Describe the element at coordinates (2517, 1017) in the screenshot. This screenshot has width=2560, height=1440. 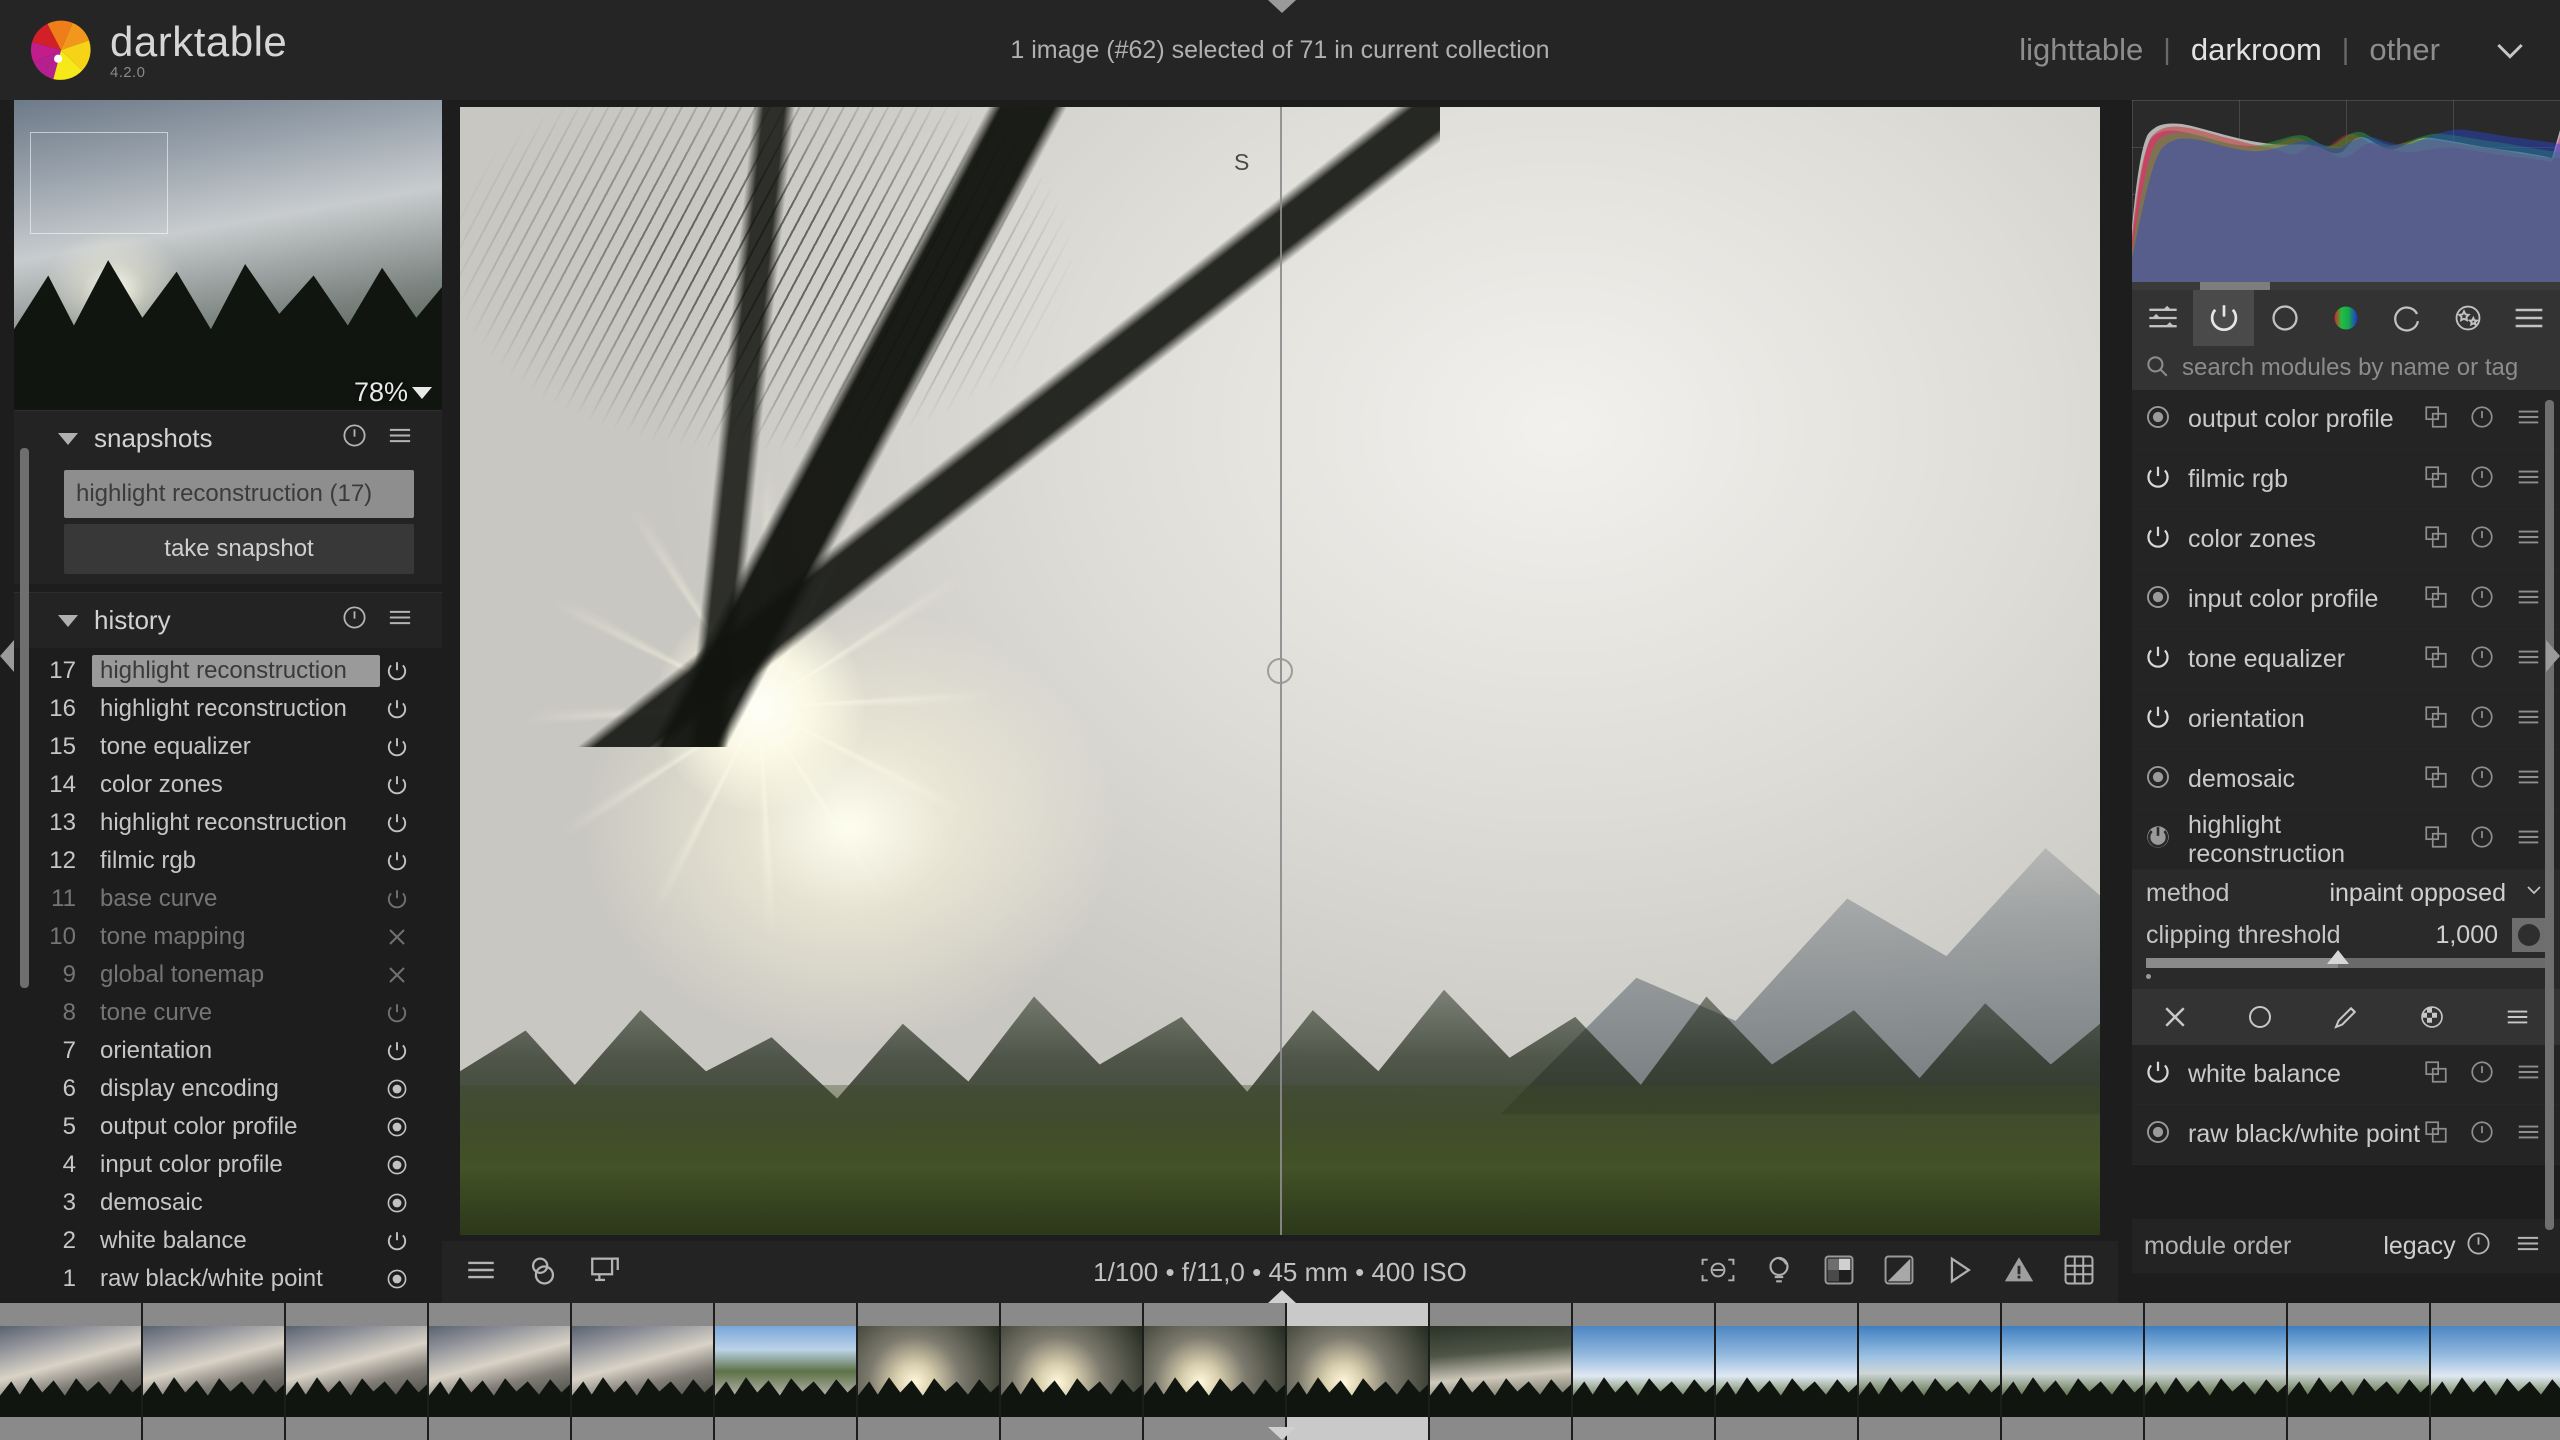
I see `blend-presets-icon` at that location.